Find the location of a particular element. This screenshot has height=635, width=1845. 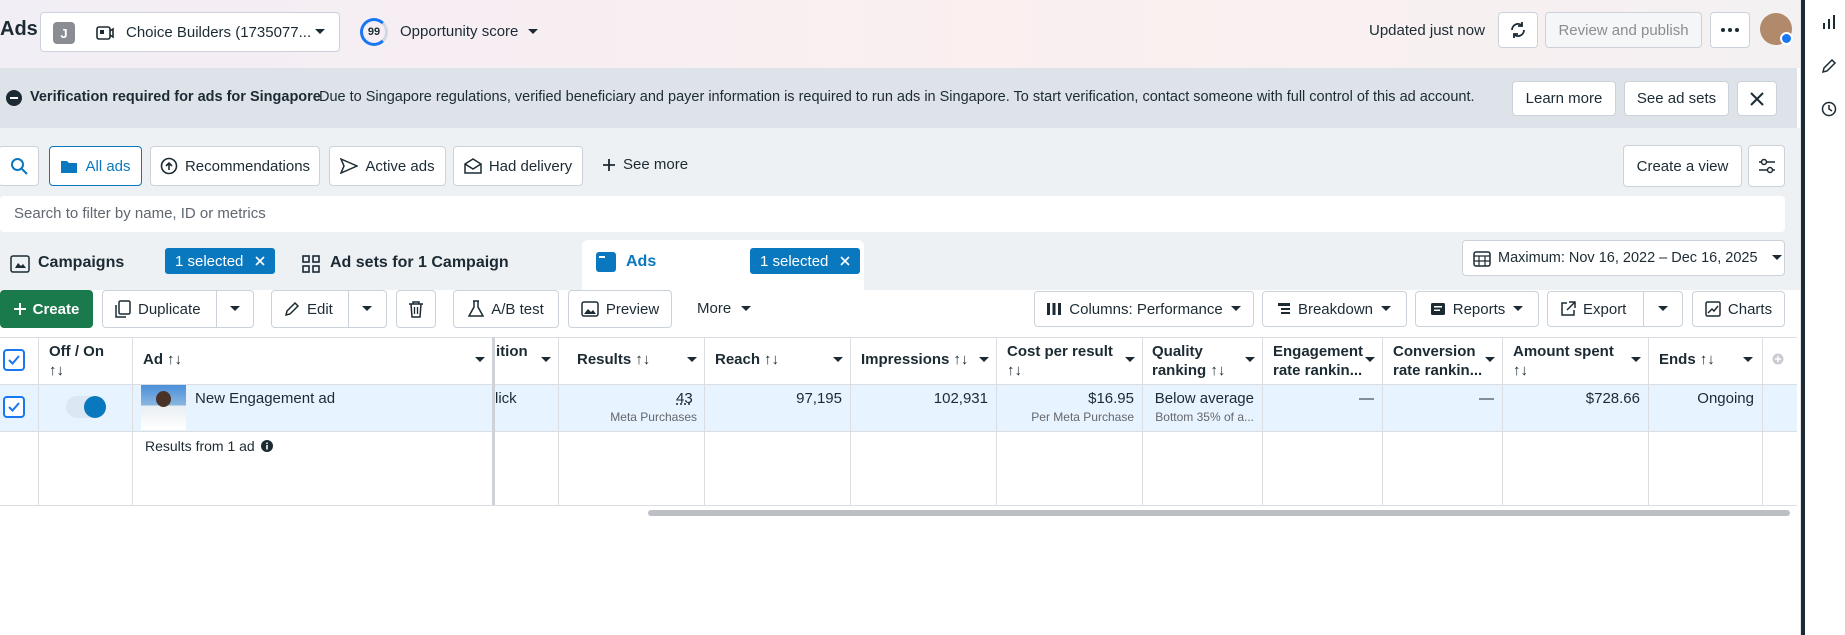

column-header-impressions: Impressions ↑↓ is located at coordinates (914, 359).